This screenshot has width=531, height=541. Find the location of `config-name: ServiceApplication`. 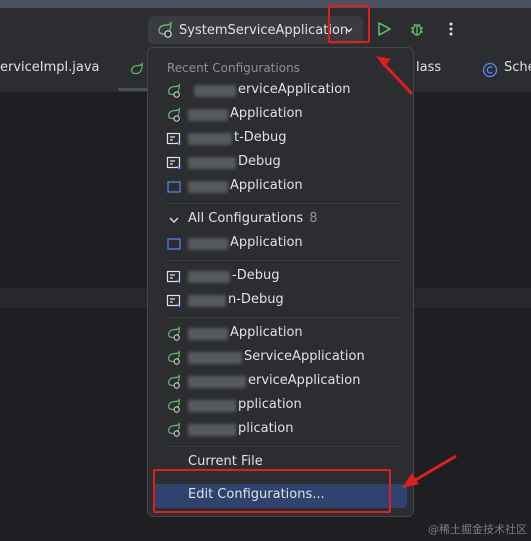

config-name: ServiceApplication is located at coordinates (304, 356).